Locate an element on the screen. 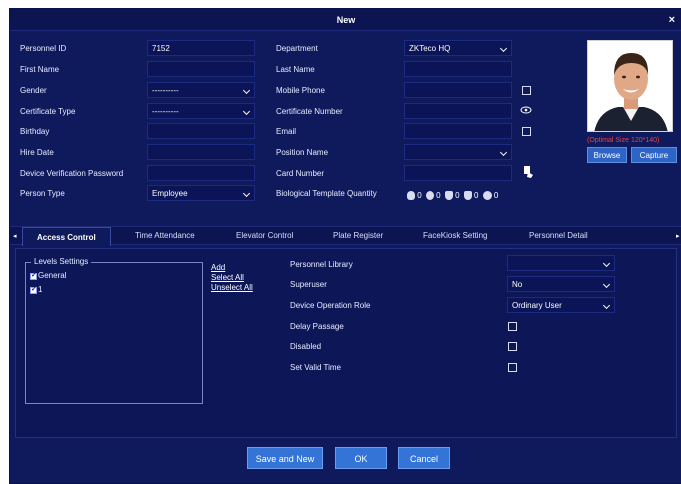 This screenshot has height=484, width=681. person-type-label: Person Type is located at coordinates (42, 193).